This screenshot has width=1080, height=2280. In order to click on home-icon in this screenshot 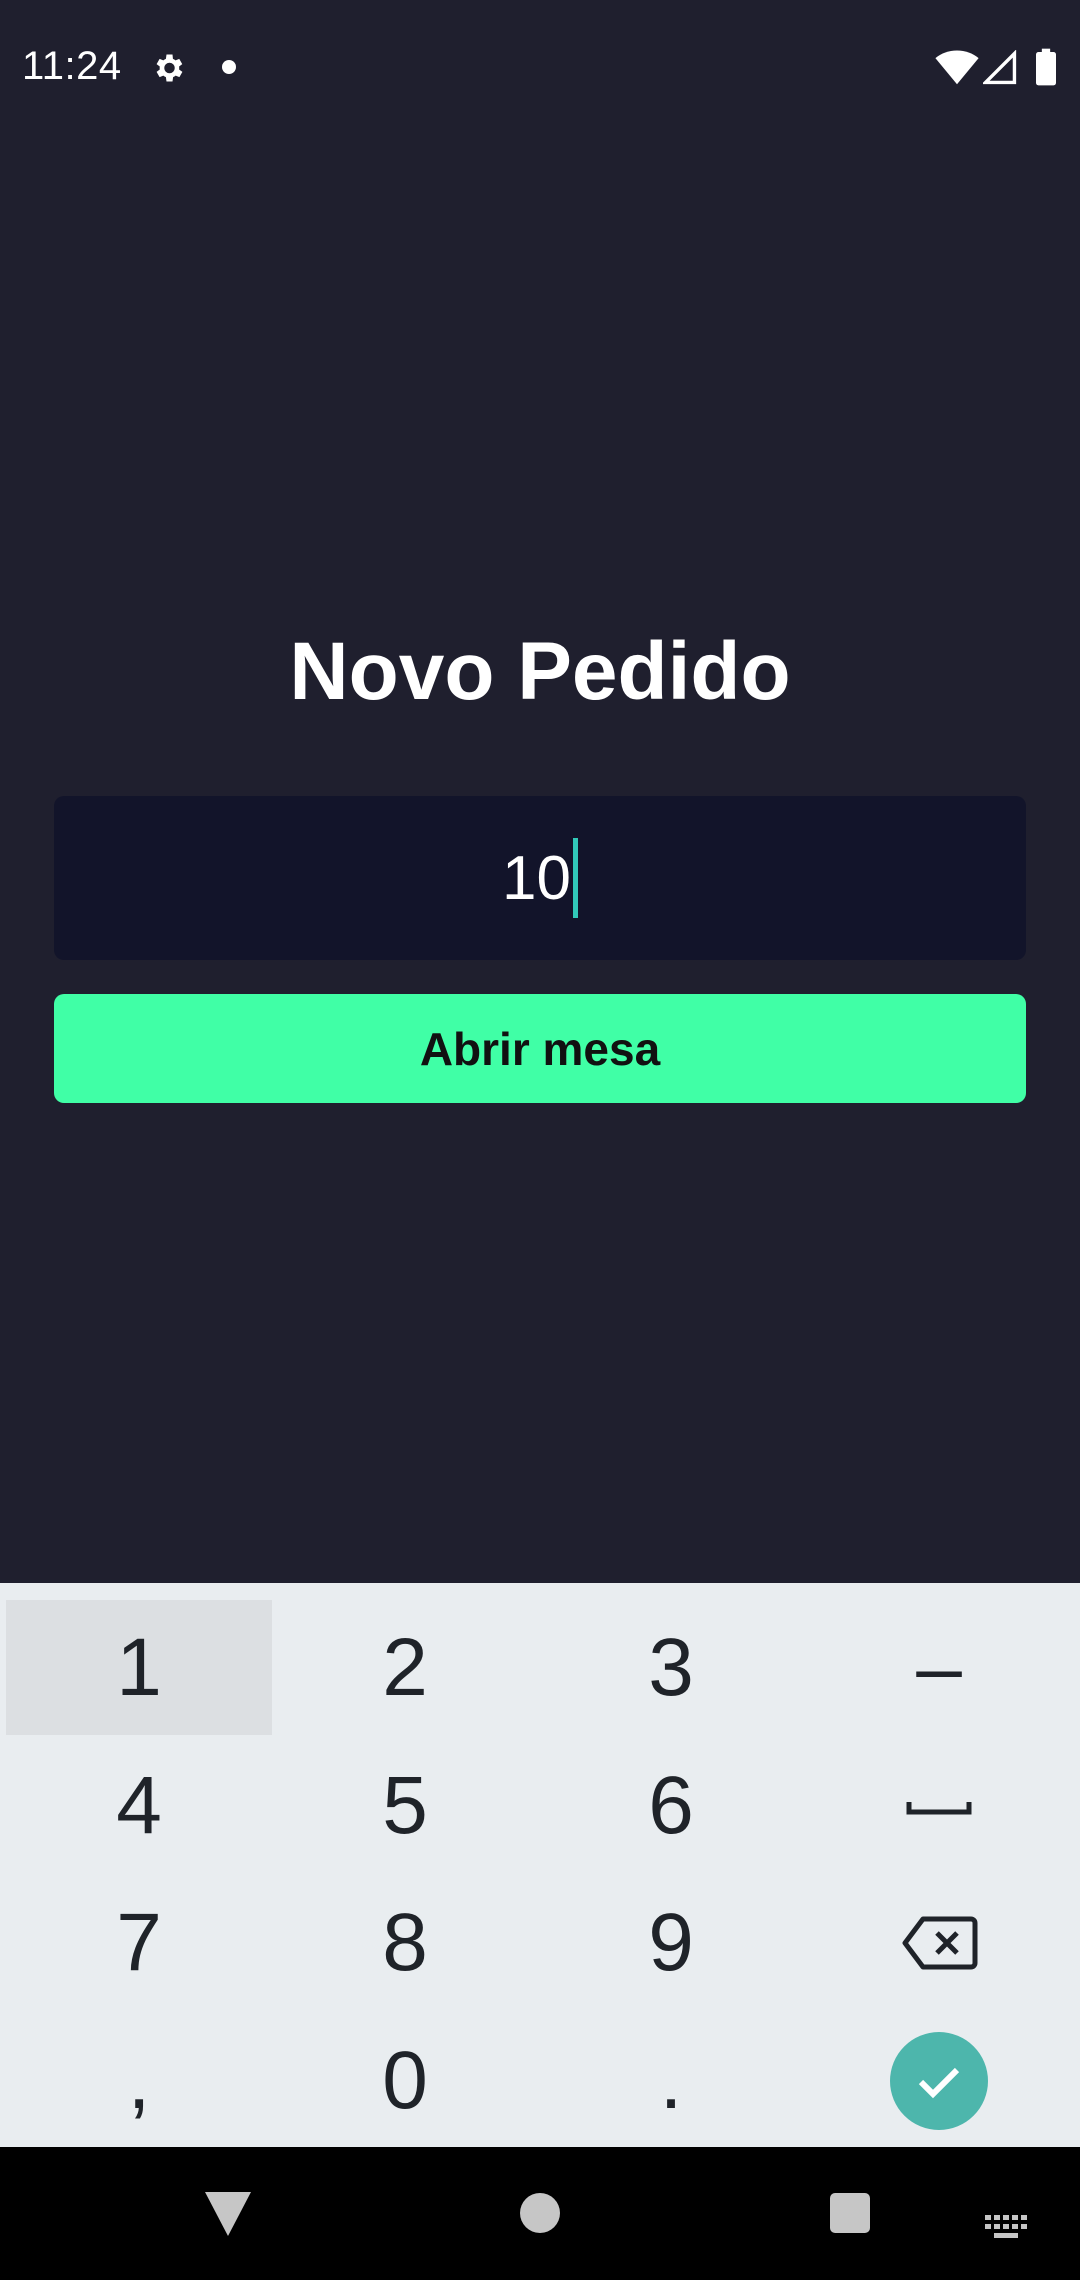, I will do `click(540, 2213)`.